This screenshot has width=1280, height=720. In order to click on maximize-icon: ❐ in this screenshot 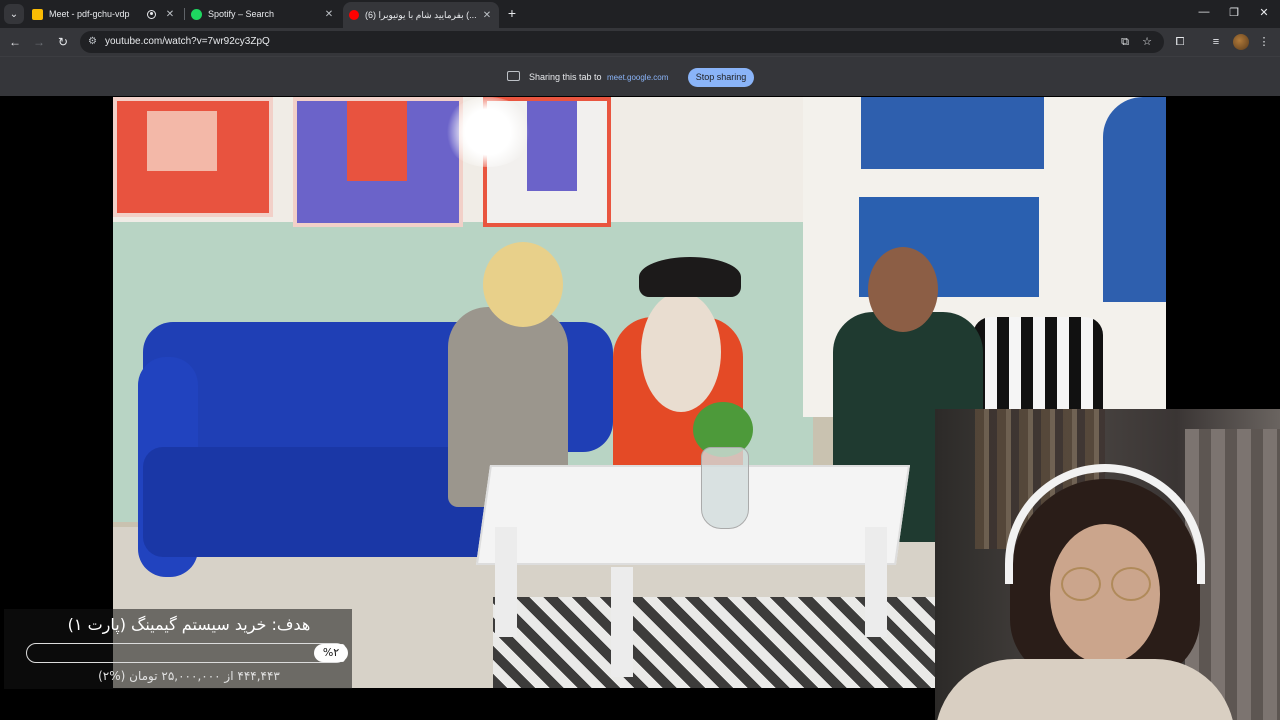, I will do `click(1234, 12)`.